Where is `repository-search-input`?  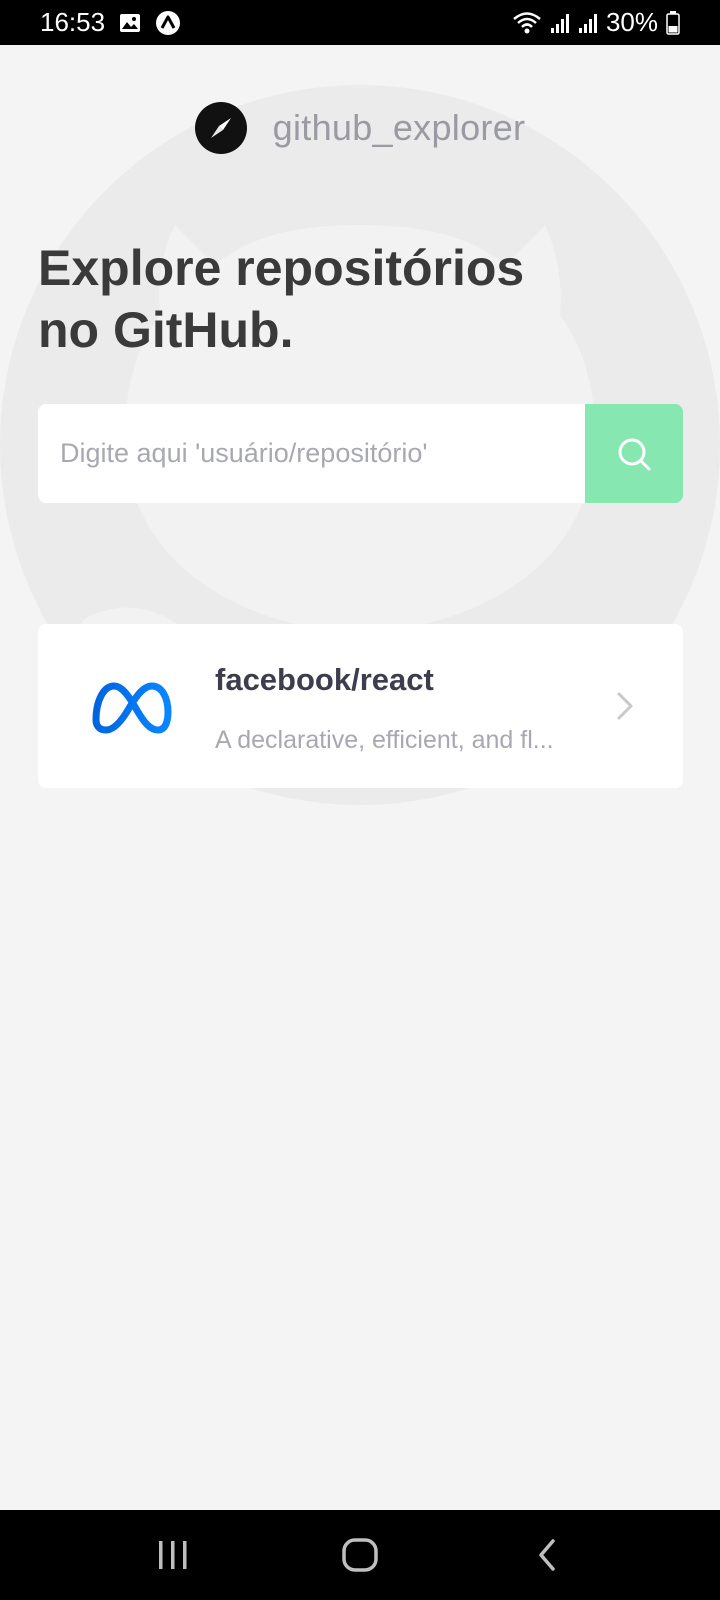
repository-search-input is located at coordinates (311, 453).